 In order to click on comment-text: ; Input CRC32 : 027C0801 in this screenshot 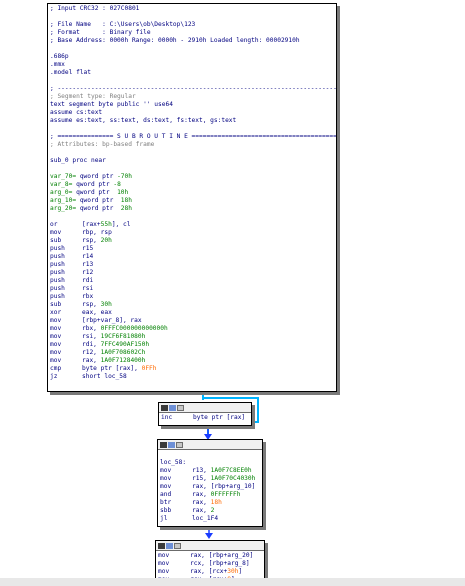, I will do `click(95, 8)`.